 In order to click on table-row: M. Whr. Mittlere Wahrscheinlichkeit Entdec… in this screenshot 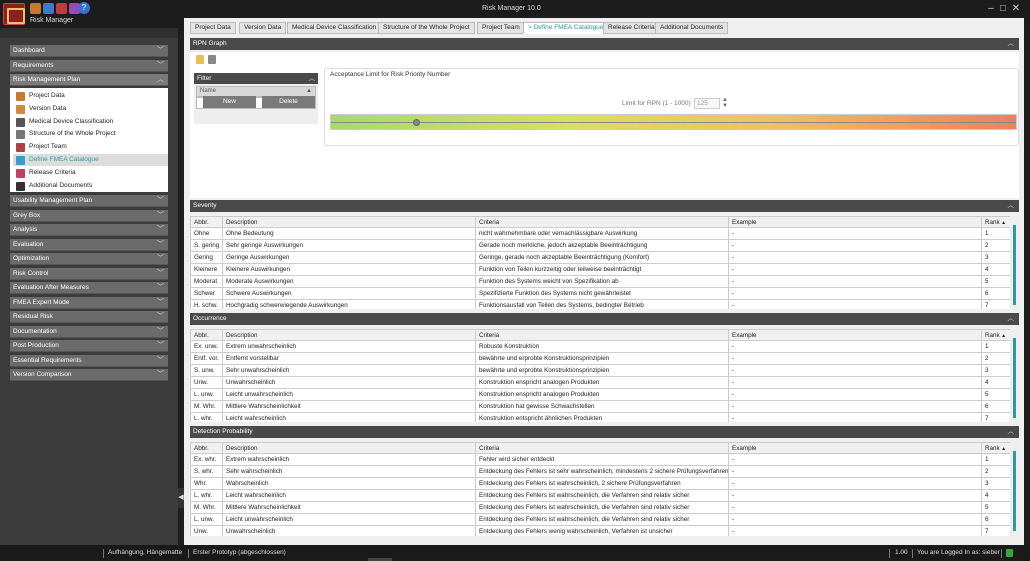, I will do `click(600, 507)`.